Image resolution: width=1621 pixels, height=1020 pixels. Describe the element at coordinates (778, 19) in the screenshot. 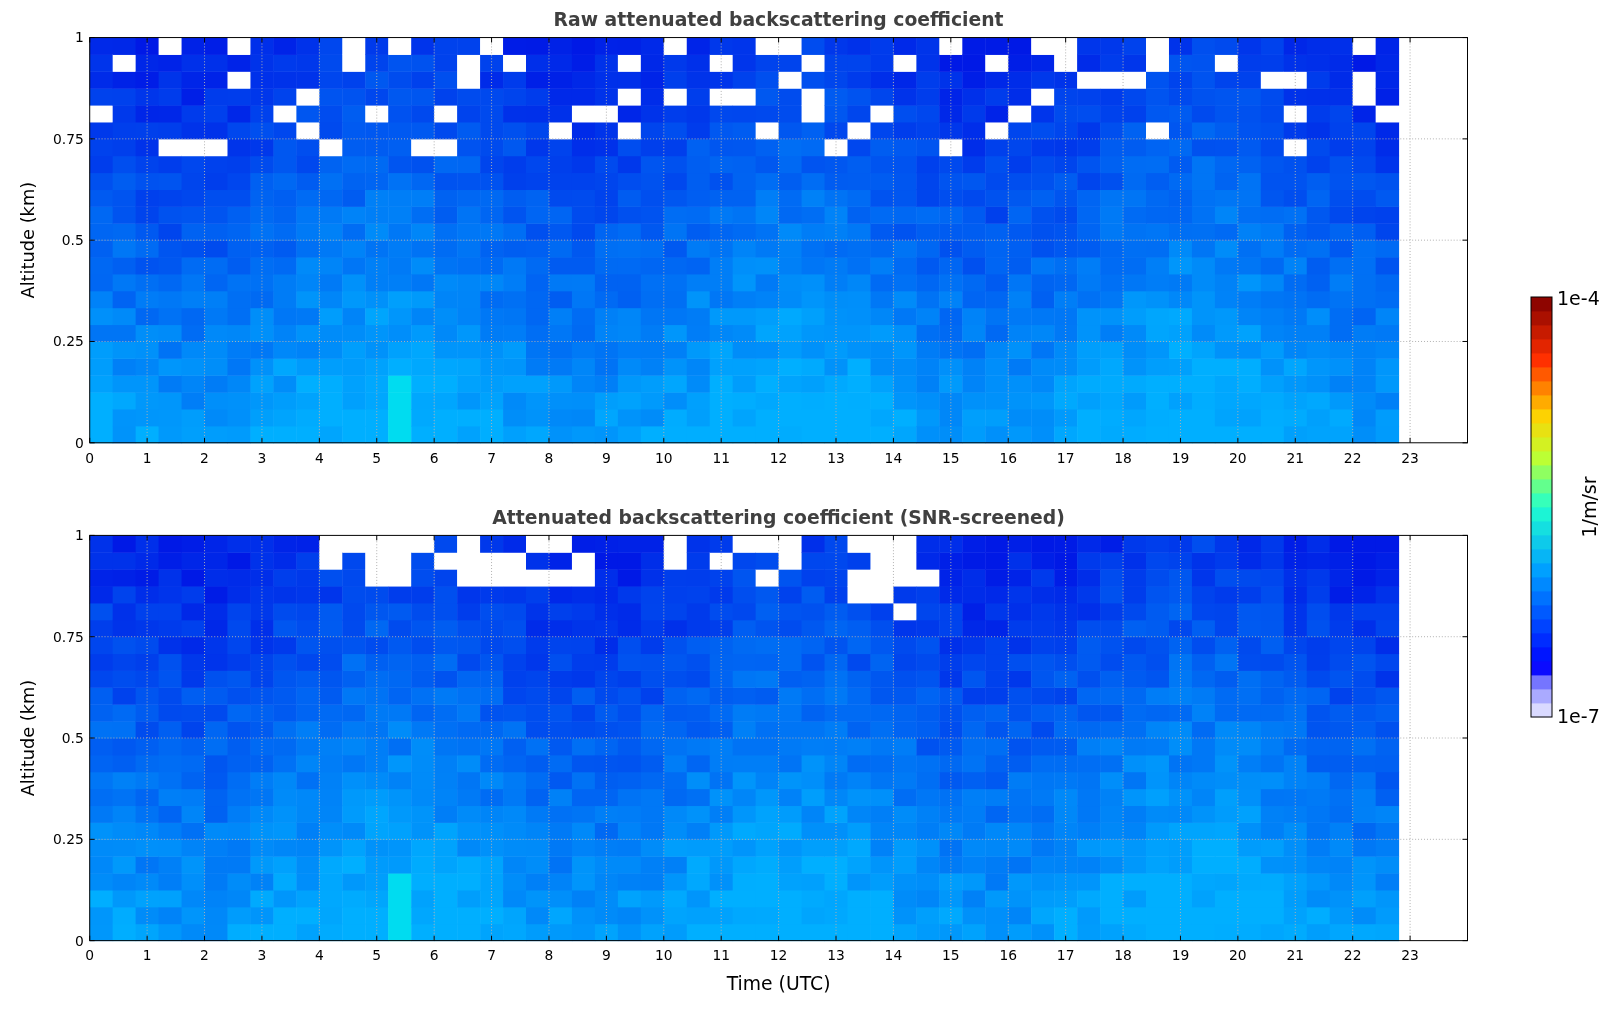

I see `panel-title: Raw attenuated backscattering coefficient` at that location.